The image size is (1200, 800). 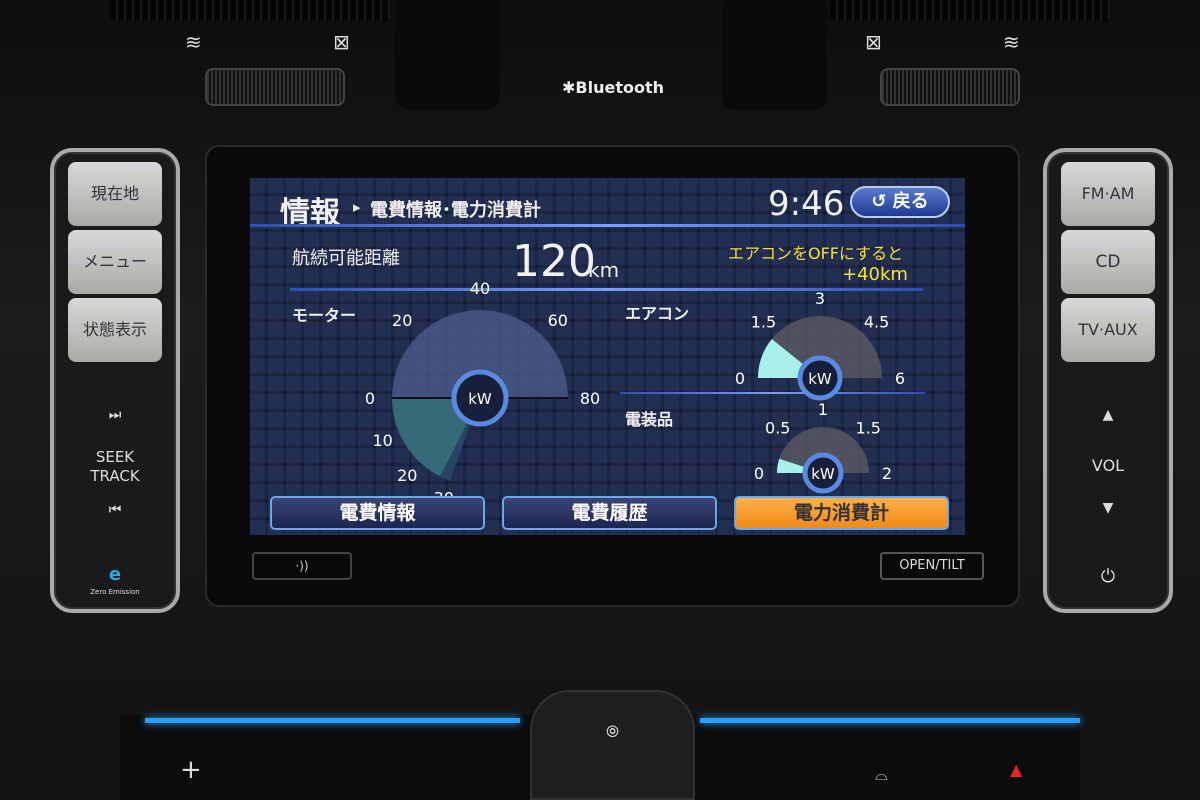 I want to click on aircon-tick-label: 6, so click(x=900, y=378).